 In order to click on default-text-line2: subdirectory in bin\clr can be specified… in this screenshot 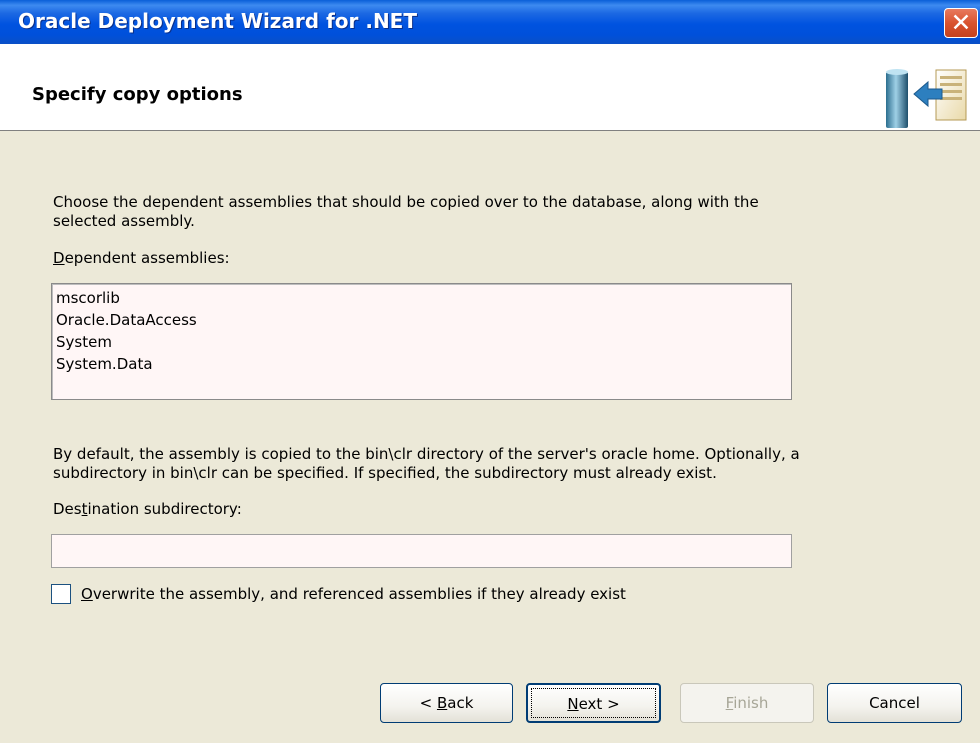, I will do `click(385, 473)`.